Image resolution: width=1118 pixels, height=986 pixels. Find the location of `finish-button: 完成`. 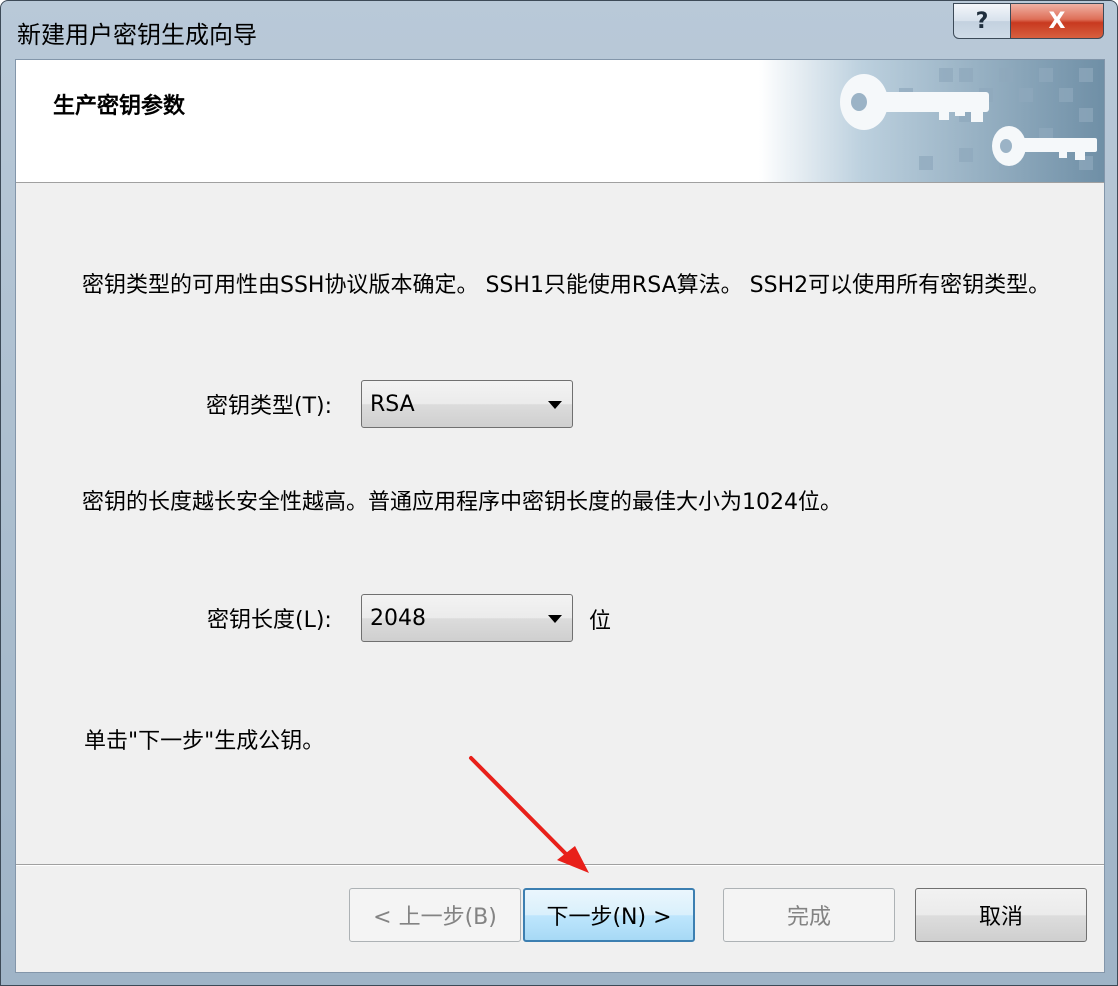

finish-button: 完成 is located at coordinates (809, 915).